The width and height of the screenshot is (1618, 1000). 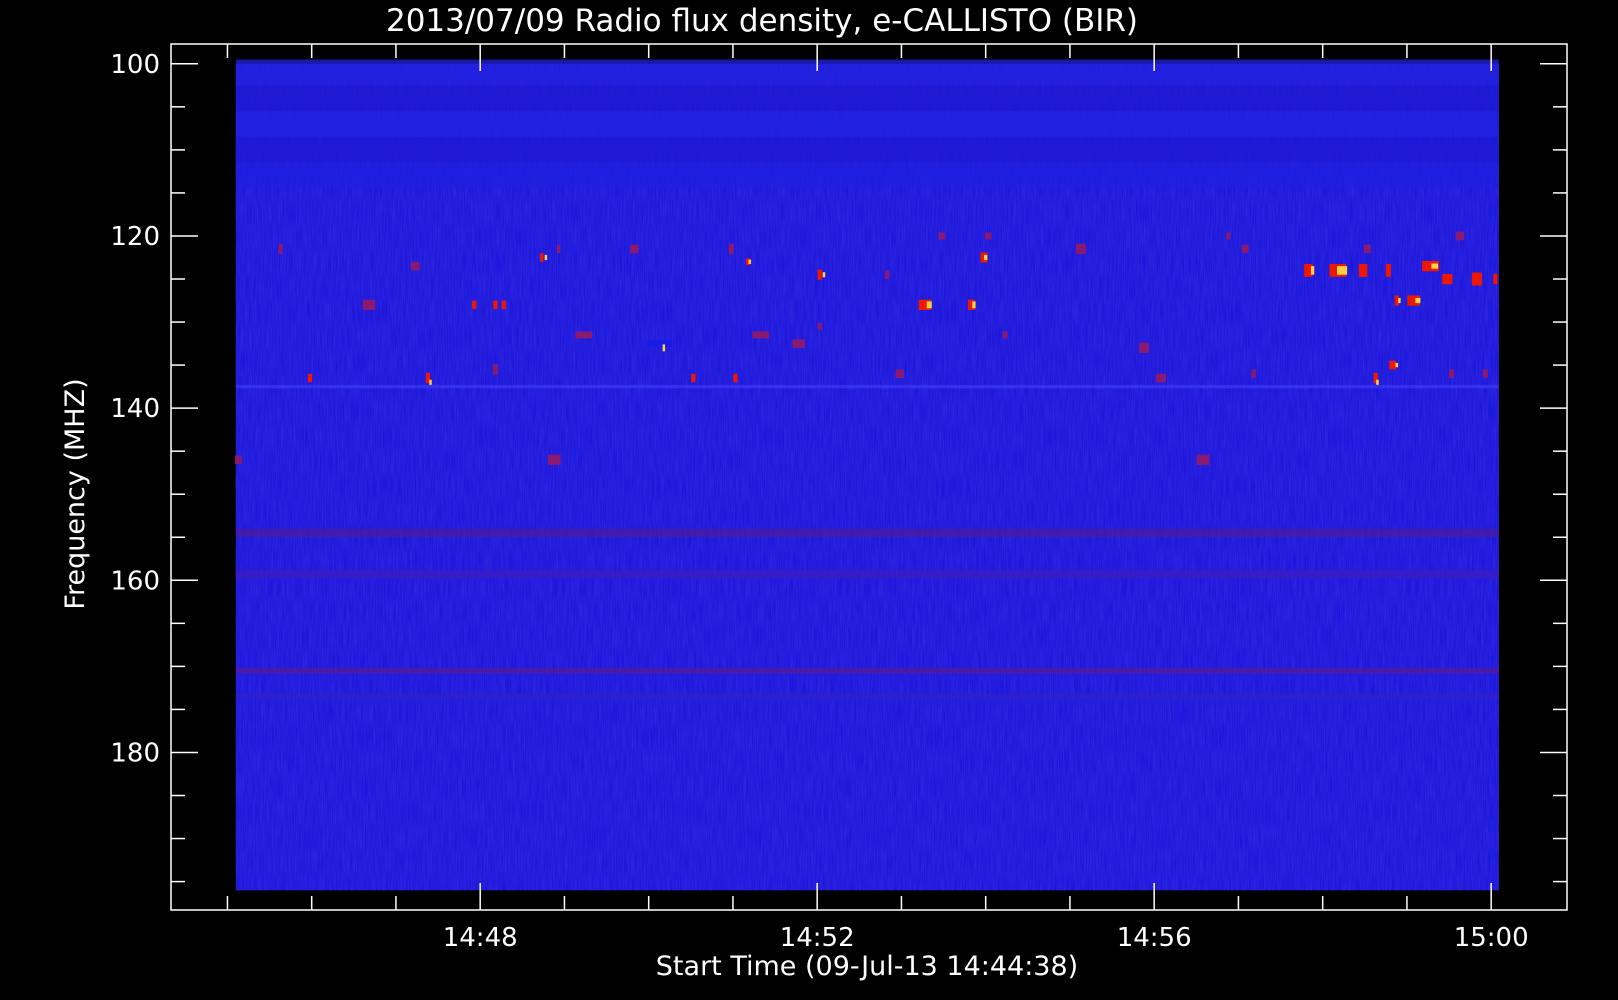 What do you see at coordinates (480, 938) in the screenshot?
I see `x-tick-label: 14:48` at bounding box center [480, 938].